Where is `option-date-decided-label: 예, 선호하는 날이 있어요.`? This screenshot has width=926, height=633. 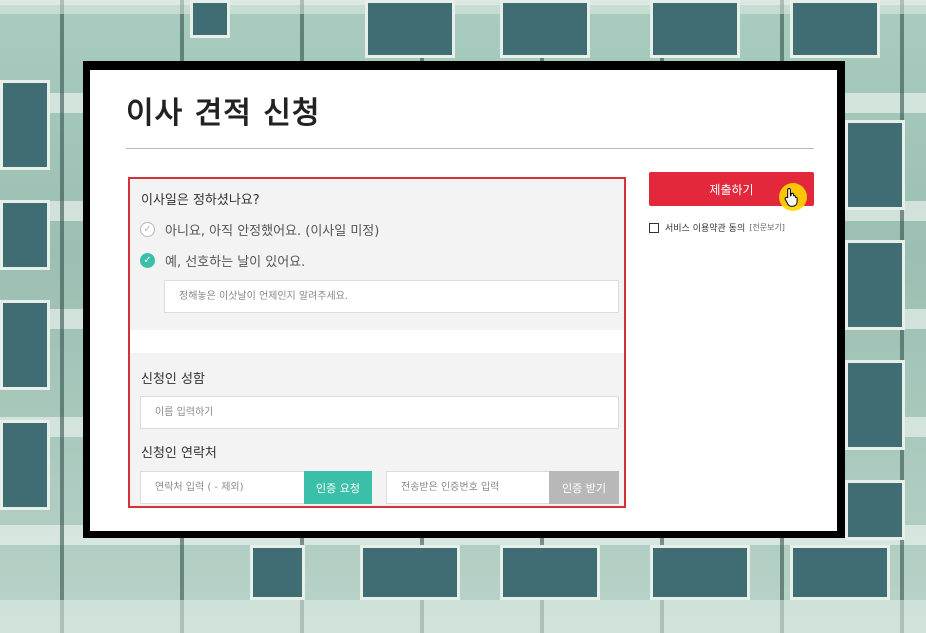
option-date-decided-label: 예, 선호하는 날이 있어요. is located at coordinates (235, 262).